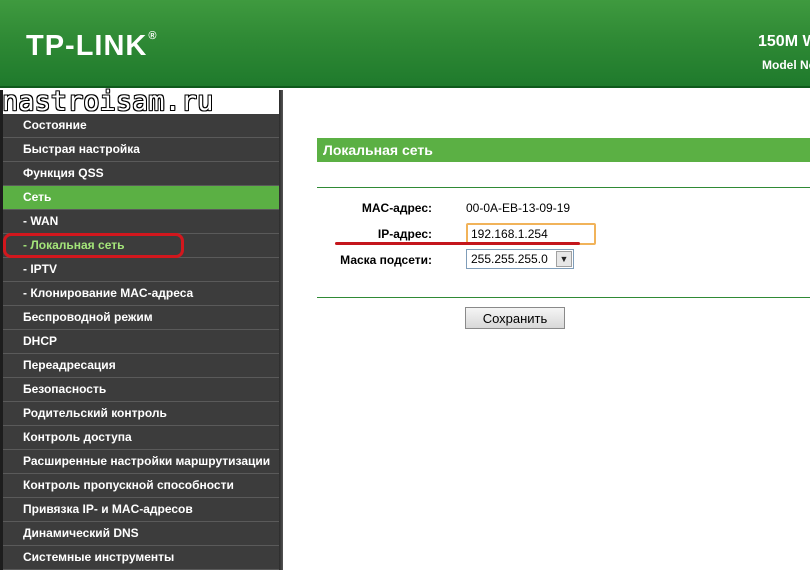  What do you see at coordinates (108, 509) in the screenshot?
I see `sidebar-item-label: Привязка IP- и MAC-адресов` at bounding box center [108, 509].